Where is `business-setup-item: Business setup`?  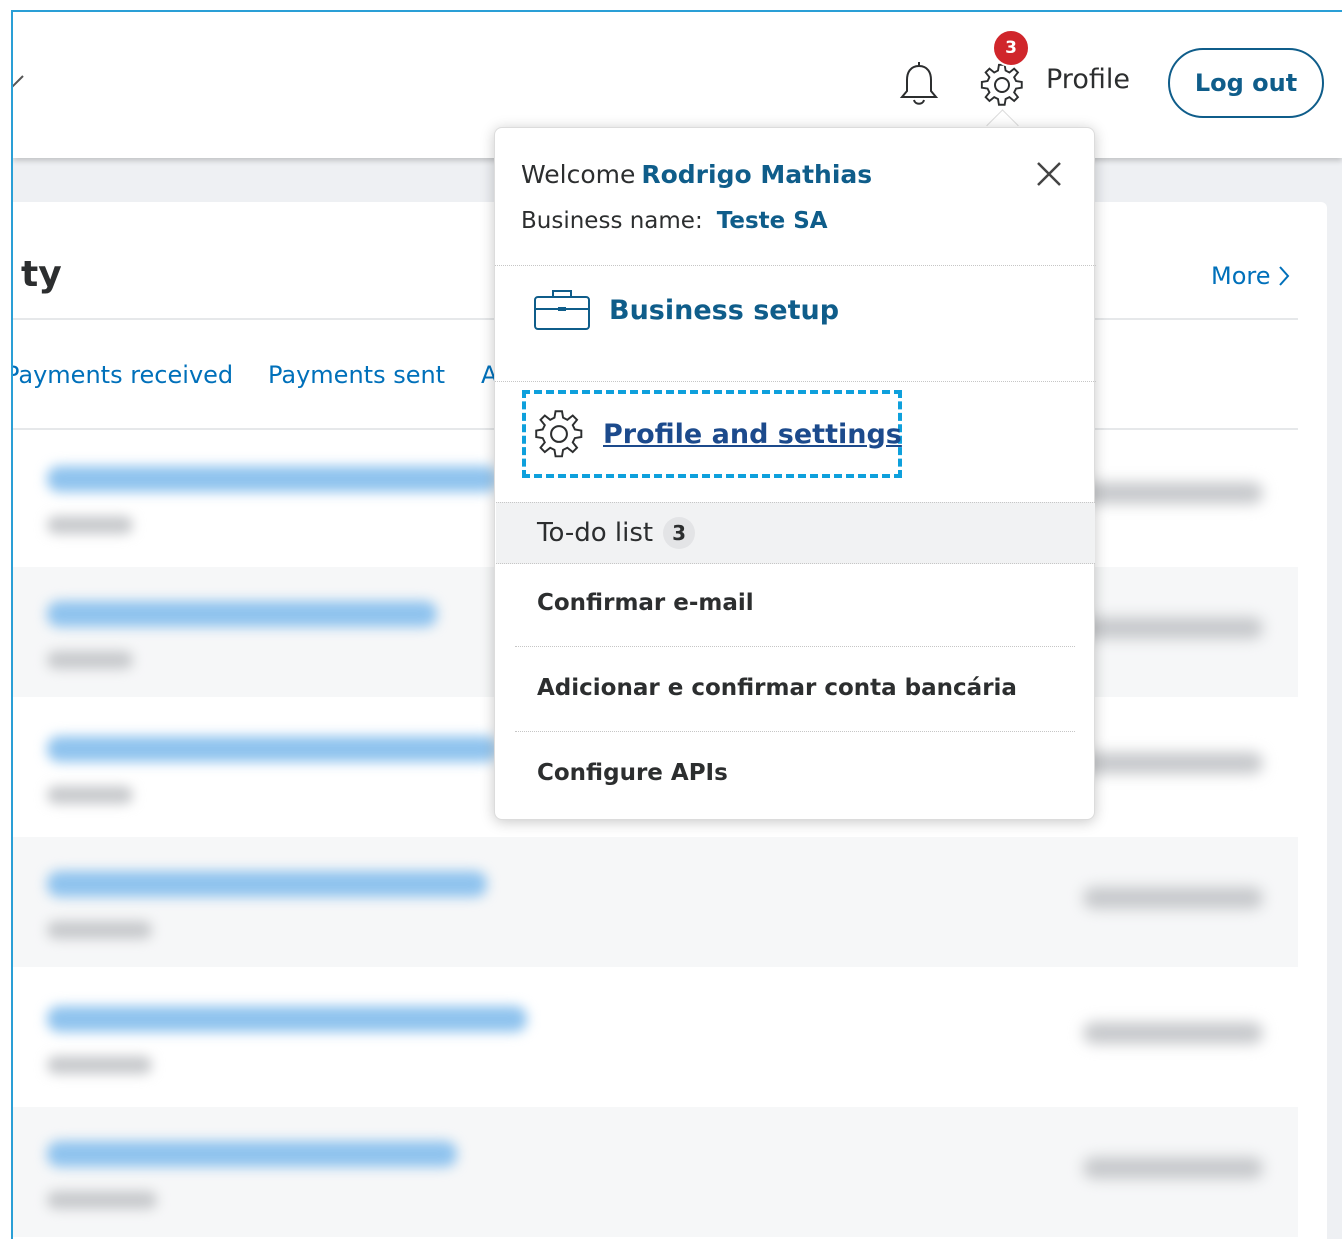 business-setup-item: Business setup is located at coordinates (686, 310).